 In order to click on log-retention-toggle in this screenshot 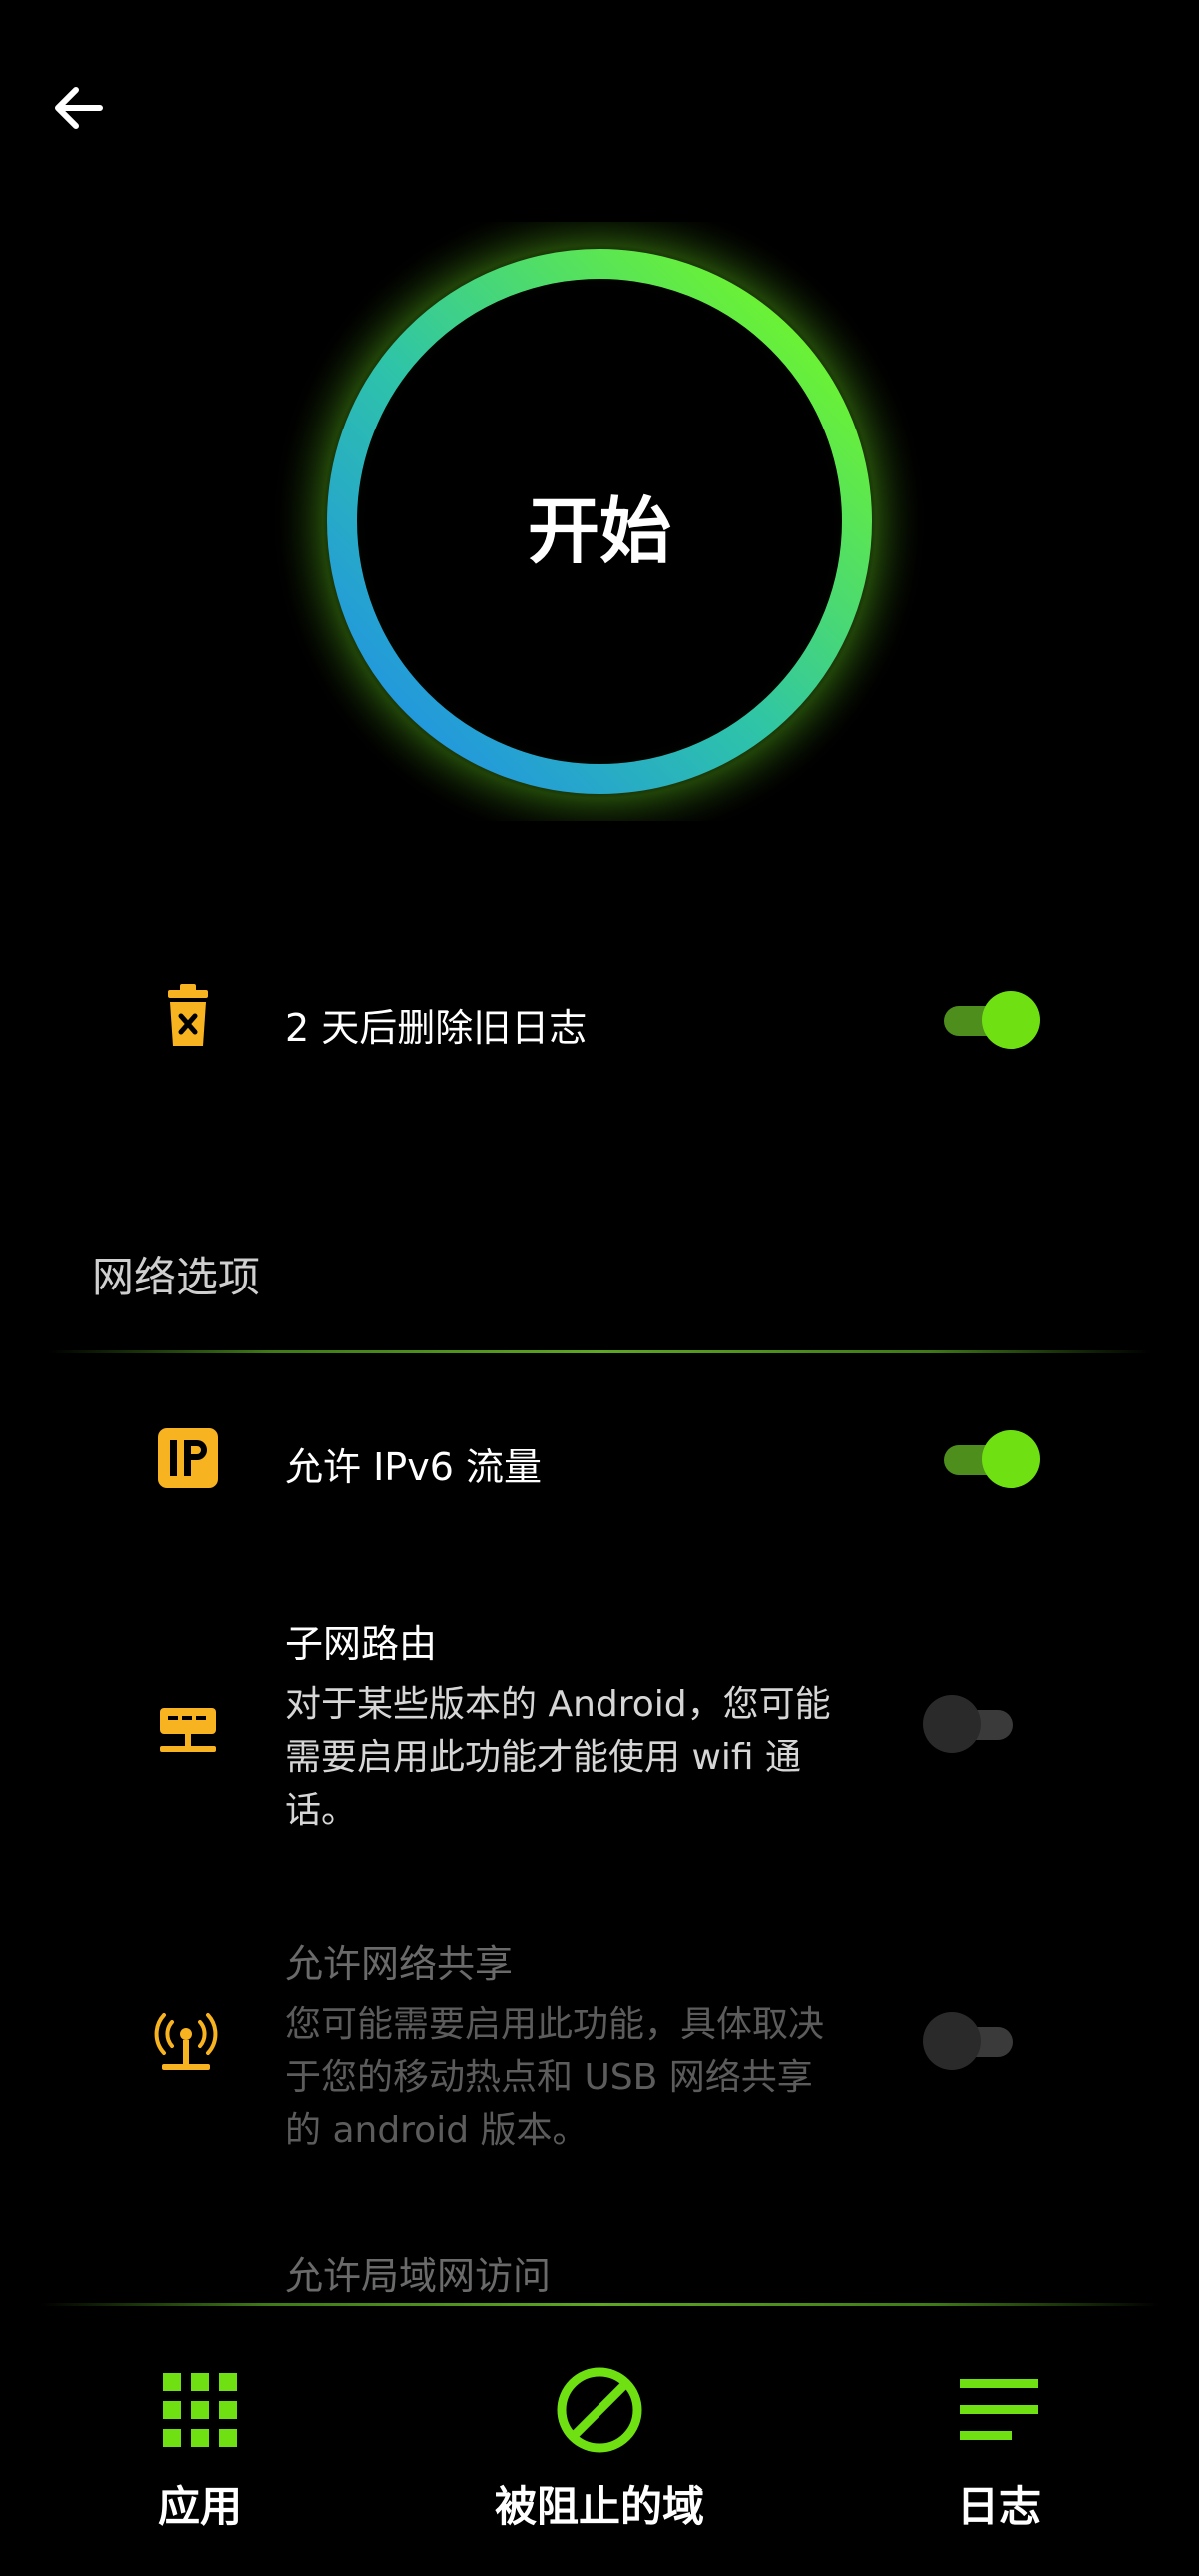, I will do `click(990, 1019)`.